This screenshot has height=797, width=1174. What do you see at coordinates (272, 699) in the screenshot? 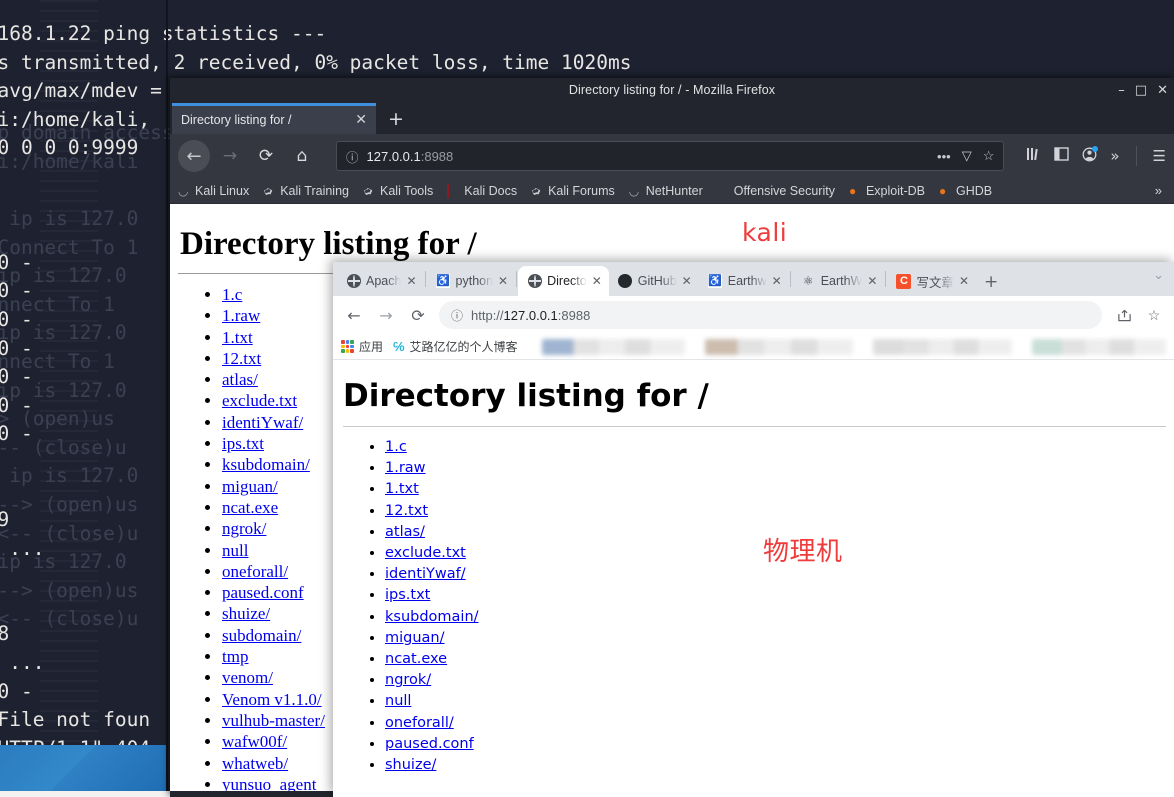
I see `directory-link: Venom v1.1.0/` at bounding box center [272, 699].